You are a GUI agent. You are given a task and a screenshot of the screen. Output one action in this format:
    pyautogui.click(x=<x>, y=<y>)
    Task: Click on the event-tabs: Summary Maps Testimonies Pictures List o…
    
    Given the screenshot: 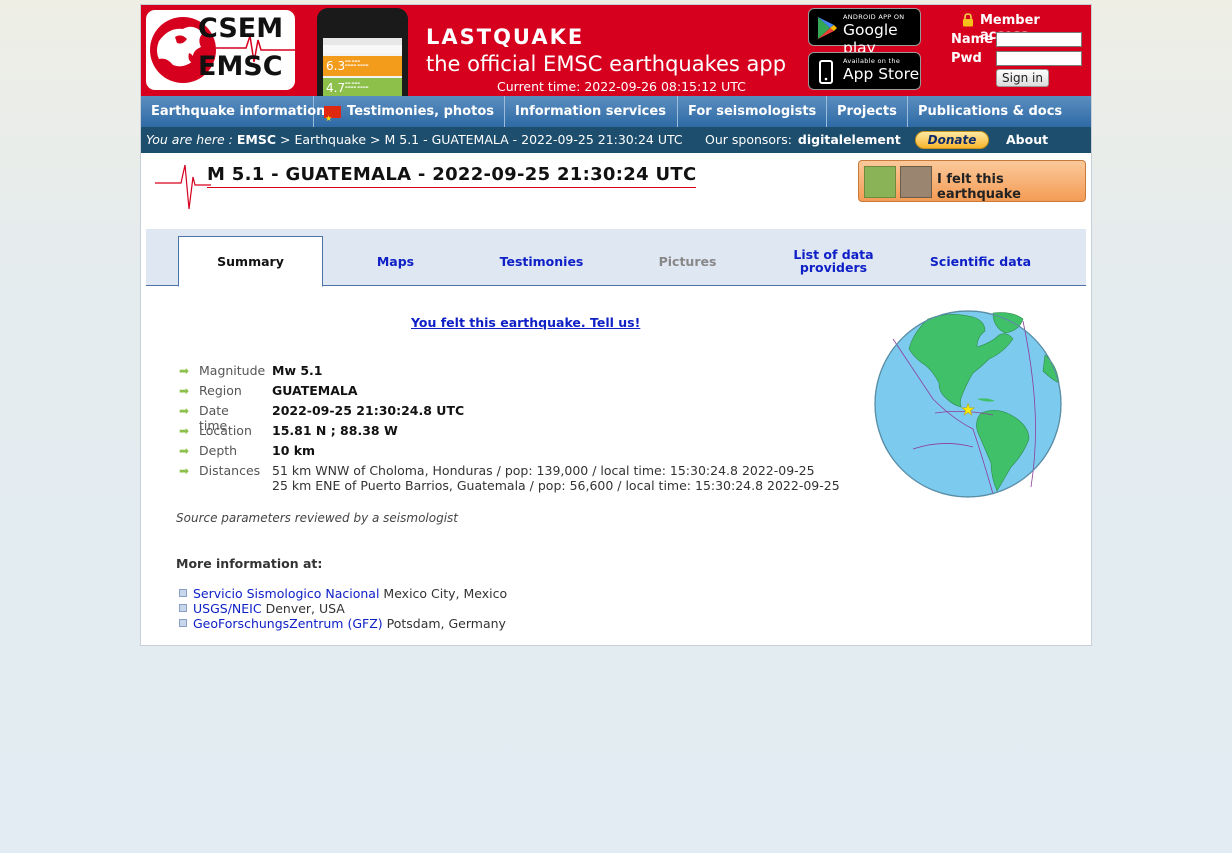 What is the action you would take?
    pyautogui.click(x=616, y=258)
    